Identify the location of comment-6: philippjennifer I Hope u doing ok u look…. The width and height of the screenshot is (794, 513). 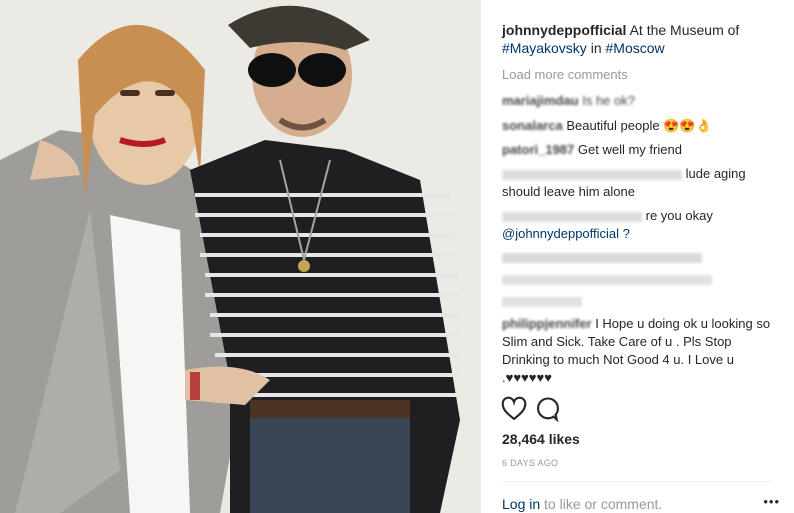
(637, 351).